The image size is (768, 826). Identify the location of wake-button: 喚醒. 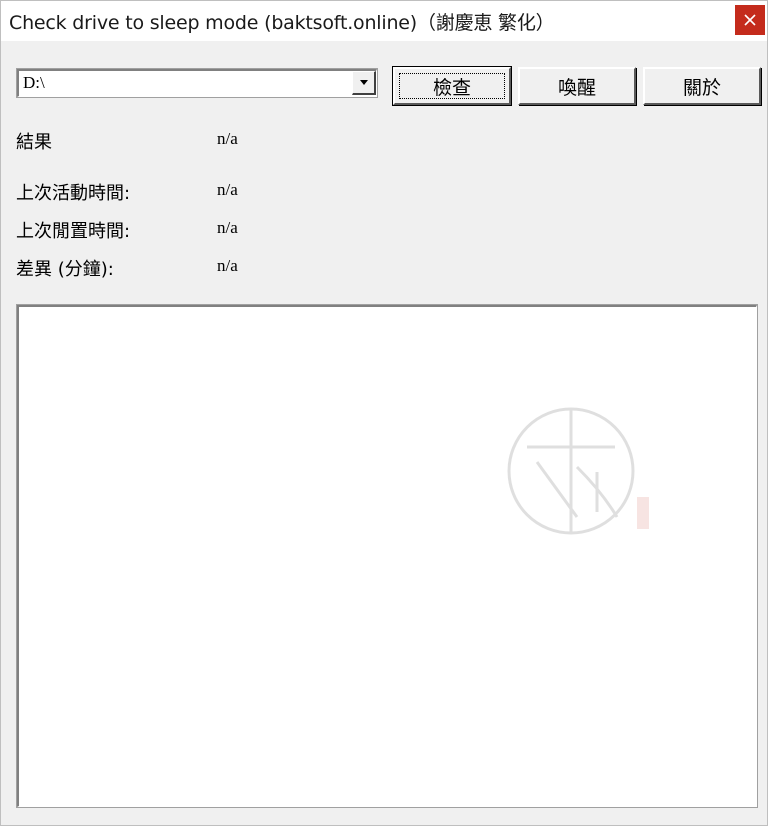
(577, 86).